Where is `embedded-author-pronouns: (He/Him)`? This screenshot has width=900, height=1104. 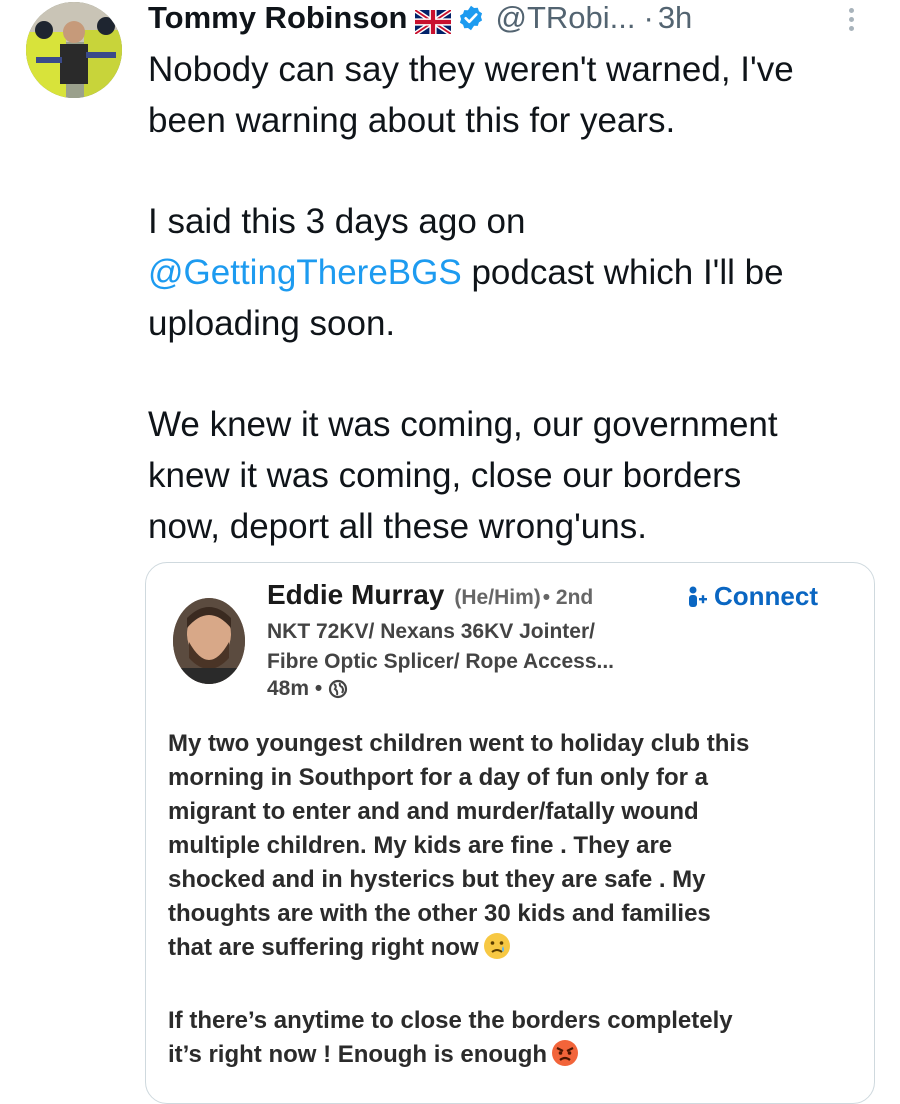 embedded-author-pronouns: (He/Him) is located at coordinates (497, 597).